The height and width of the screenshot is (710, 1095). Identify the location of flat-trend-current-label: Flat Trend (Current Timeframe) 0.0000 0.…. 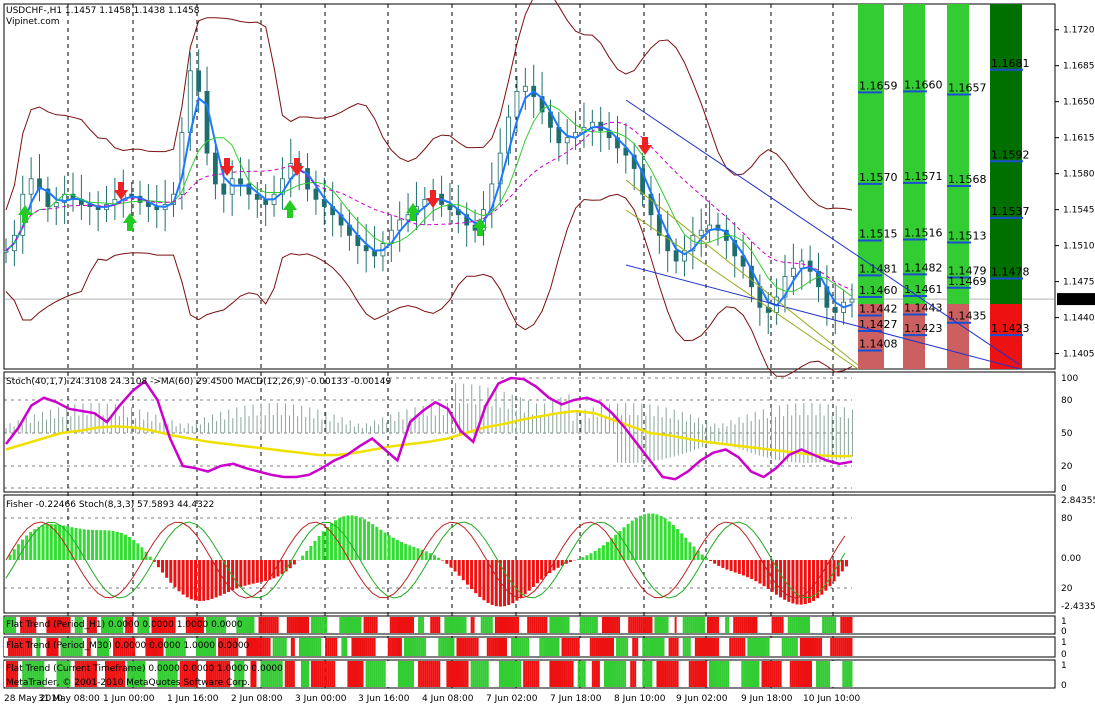
(144, 669).